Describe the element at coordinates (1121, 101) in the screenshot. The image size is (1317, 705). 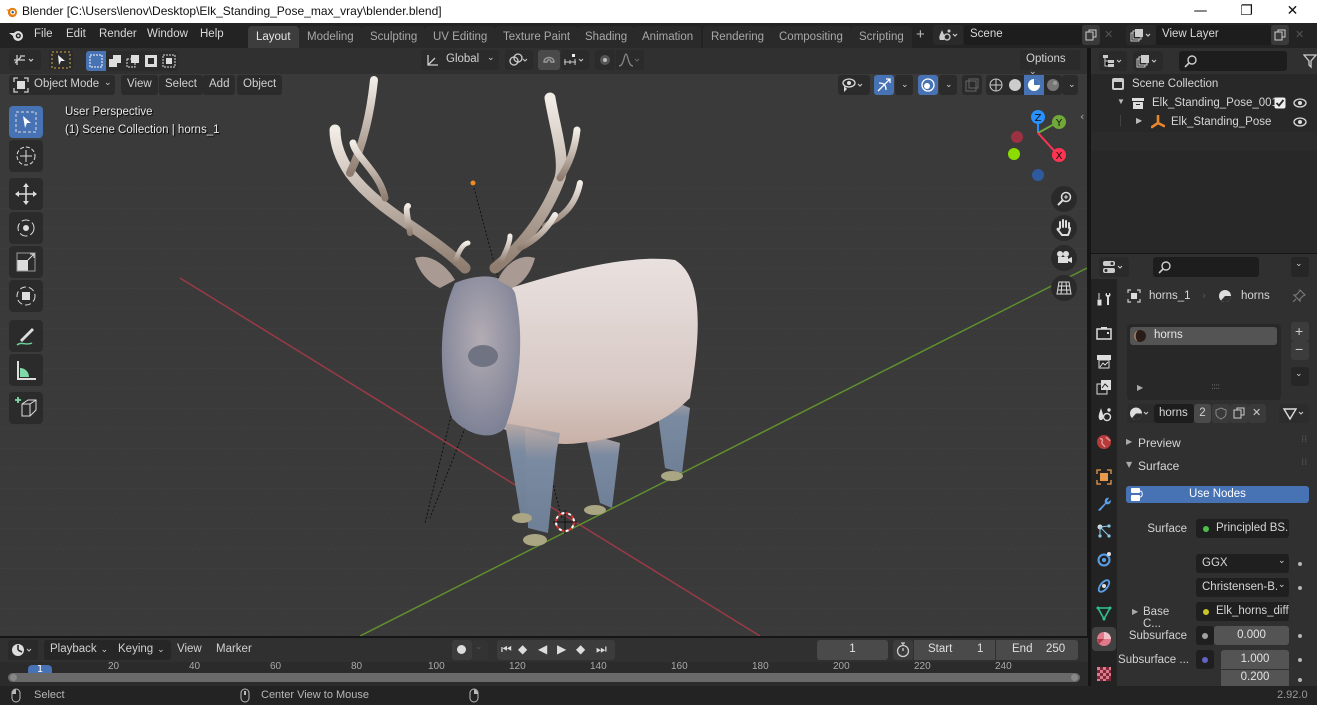
I see `expand-arrow-icon: ▼` at that location.